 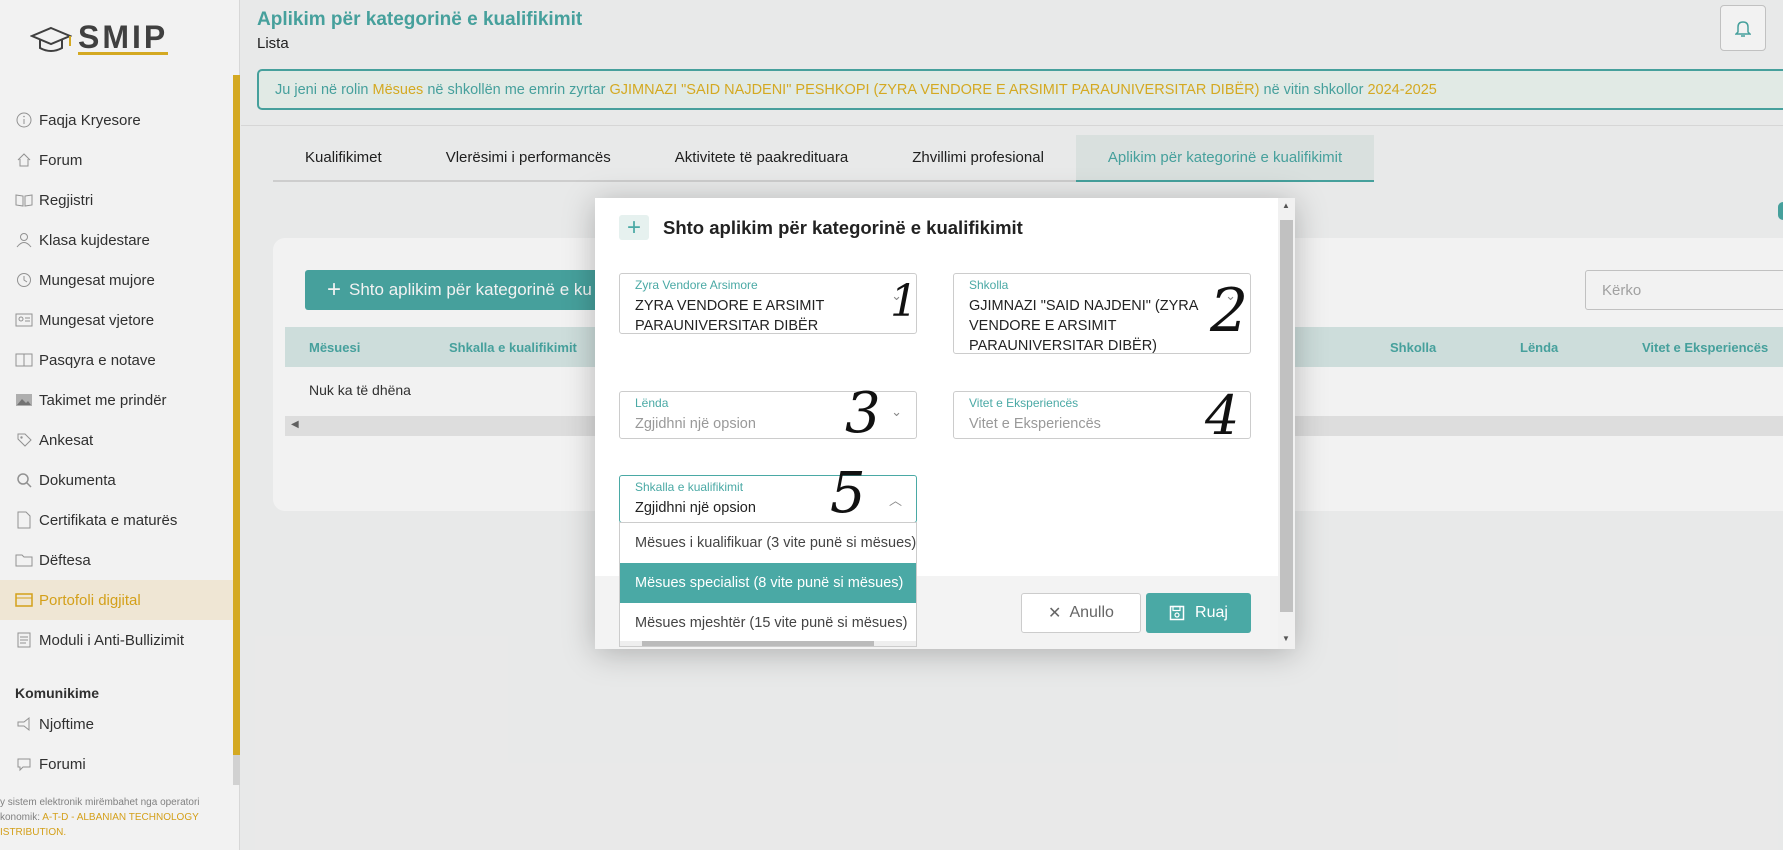 I want to click on cancel-button: ✕ Anullo, so click(x=1081, y=613).